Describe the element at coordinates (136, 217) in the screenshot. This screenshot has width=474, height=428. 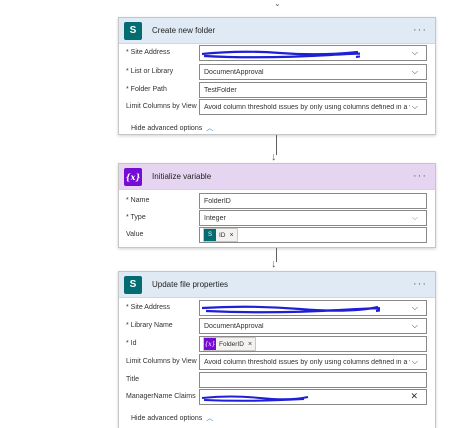
I see `type-label: * Type` at that location.